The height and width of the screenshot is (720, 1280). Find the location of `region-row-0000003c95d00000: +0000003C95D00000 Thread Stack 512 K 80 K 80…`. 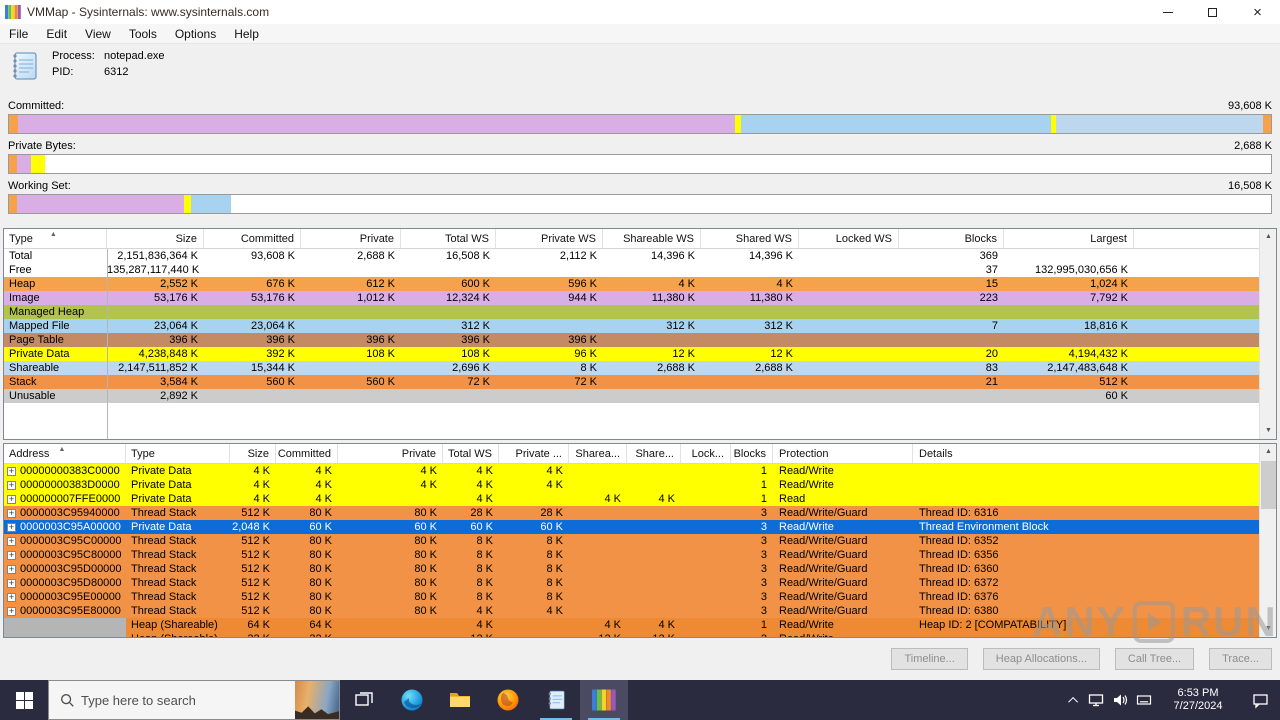

region-row-0000003c95d00000: +0000003C95D00000 Thread Stack 512 K 80 K 80… is located at coordinates (631, 569).